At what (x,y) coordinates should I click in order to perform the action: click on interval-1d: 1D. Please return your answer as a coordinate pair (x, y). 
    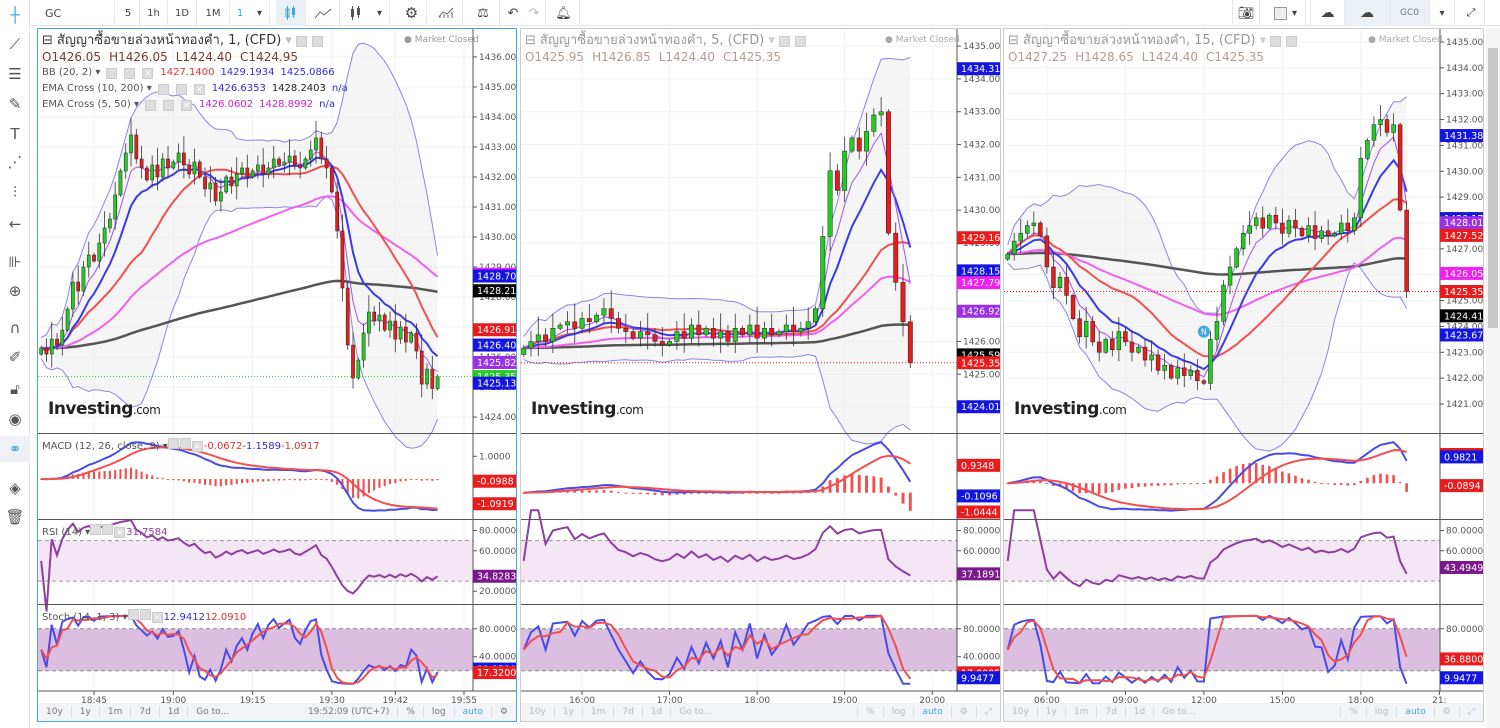
    Looking at the image, I should click on (182, 13).